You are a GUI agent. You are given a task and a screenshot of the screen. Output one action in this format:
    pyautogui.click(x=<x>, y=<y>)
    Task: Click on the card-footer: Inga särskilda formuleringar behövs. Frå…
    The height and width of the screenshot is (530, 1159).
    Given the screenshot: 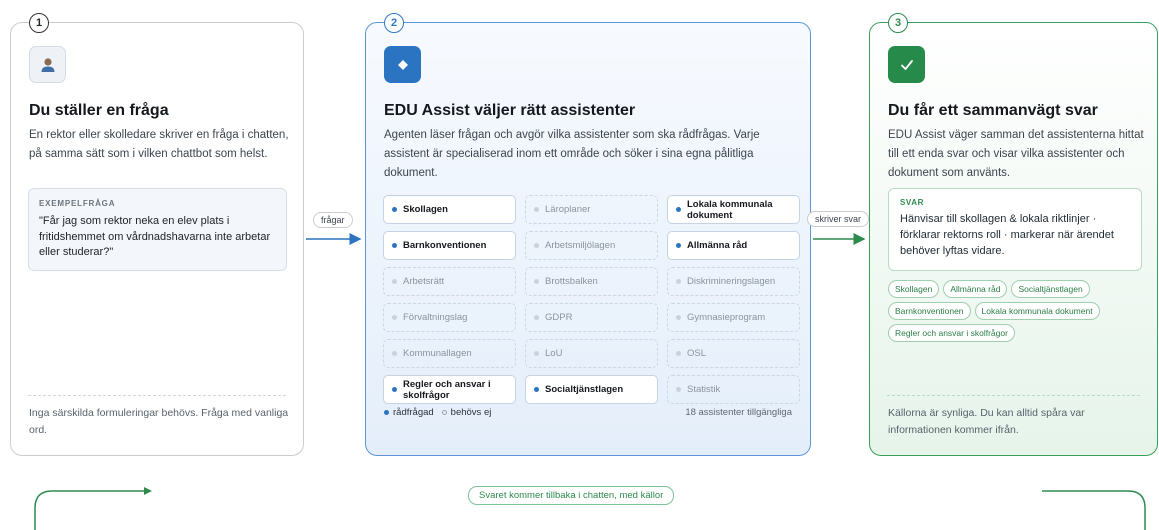 What is the action you would take?
    pyautogui.click(x=159, y=421)
    